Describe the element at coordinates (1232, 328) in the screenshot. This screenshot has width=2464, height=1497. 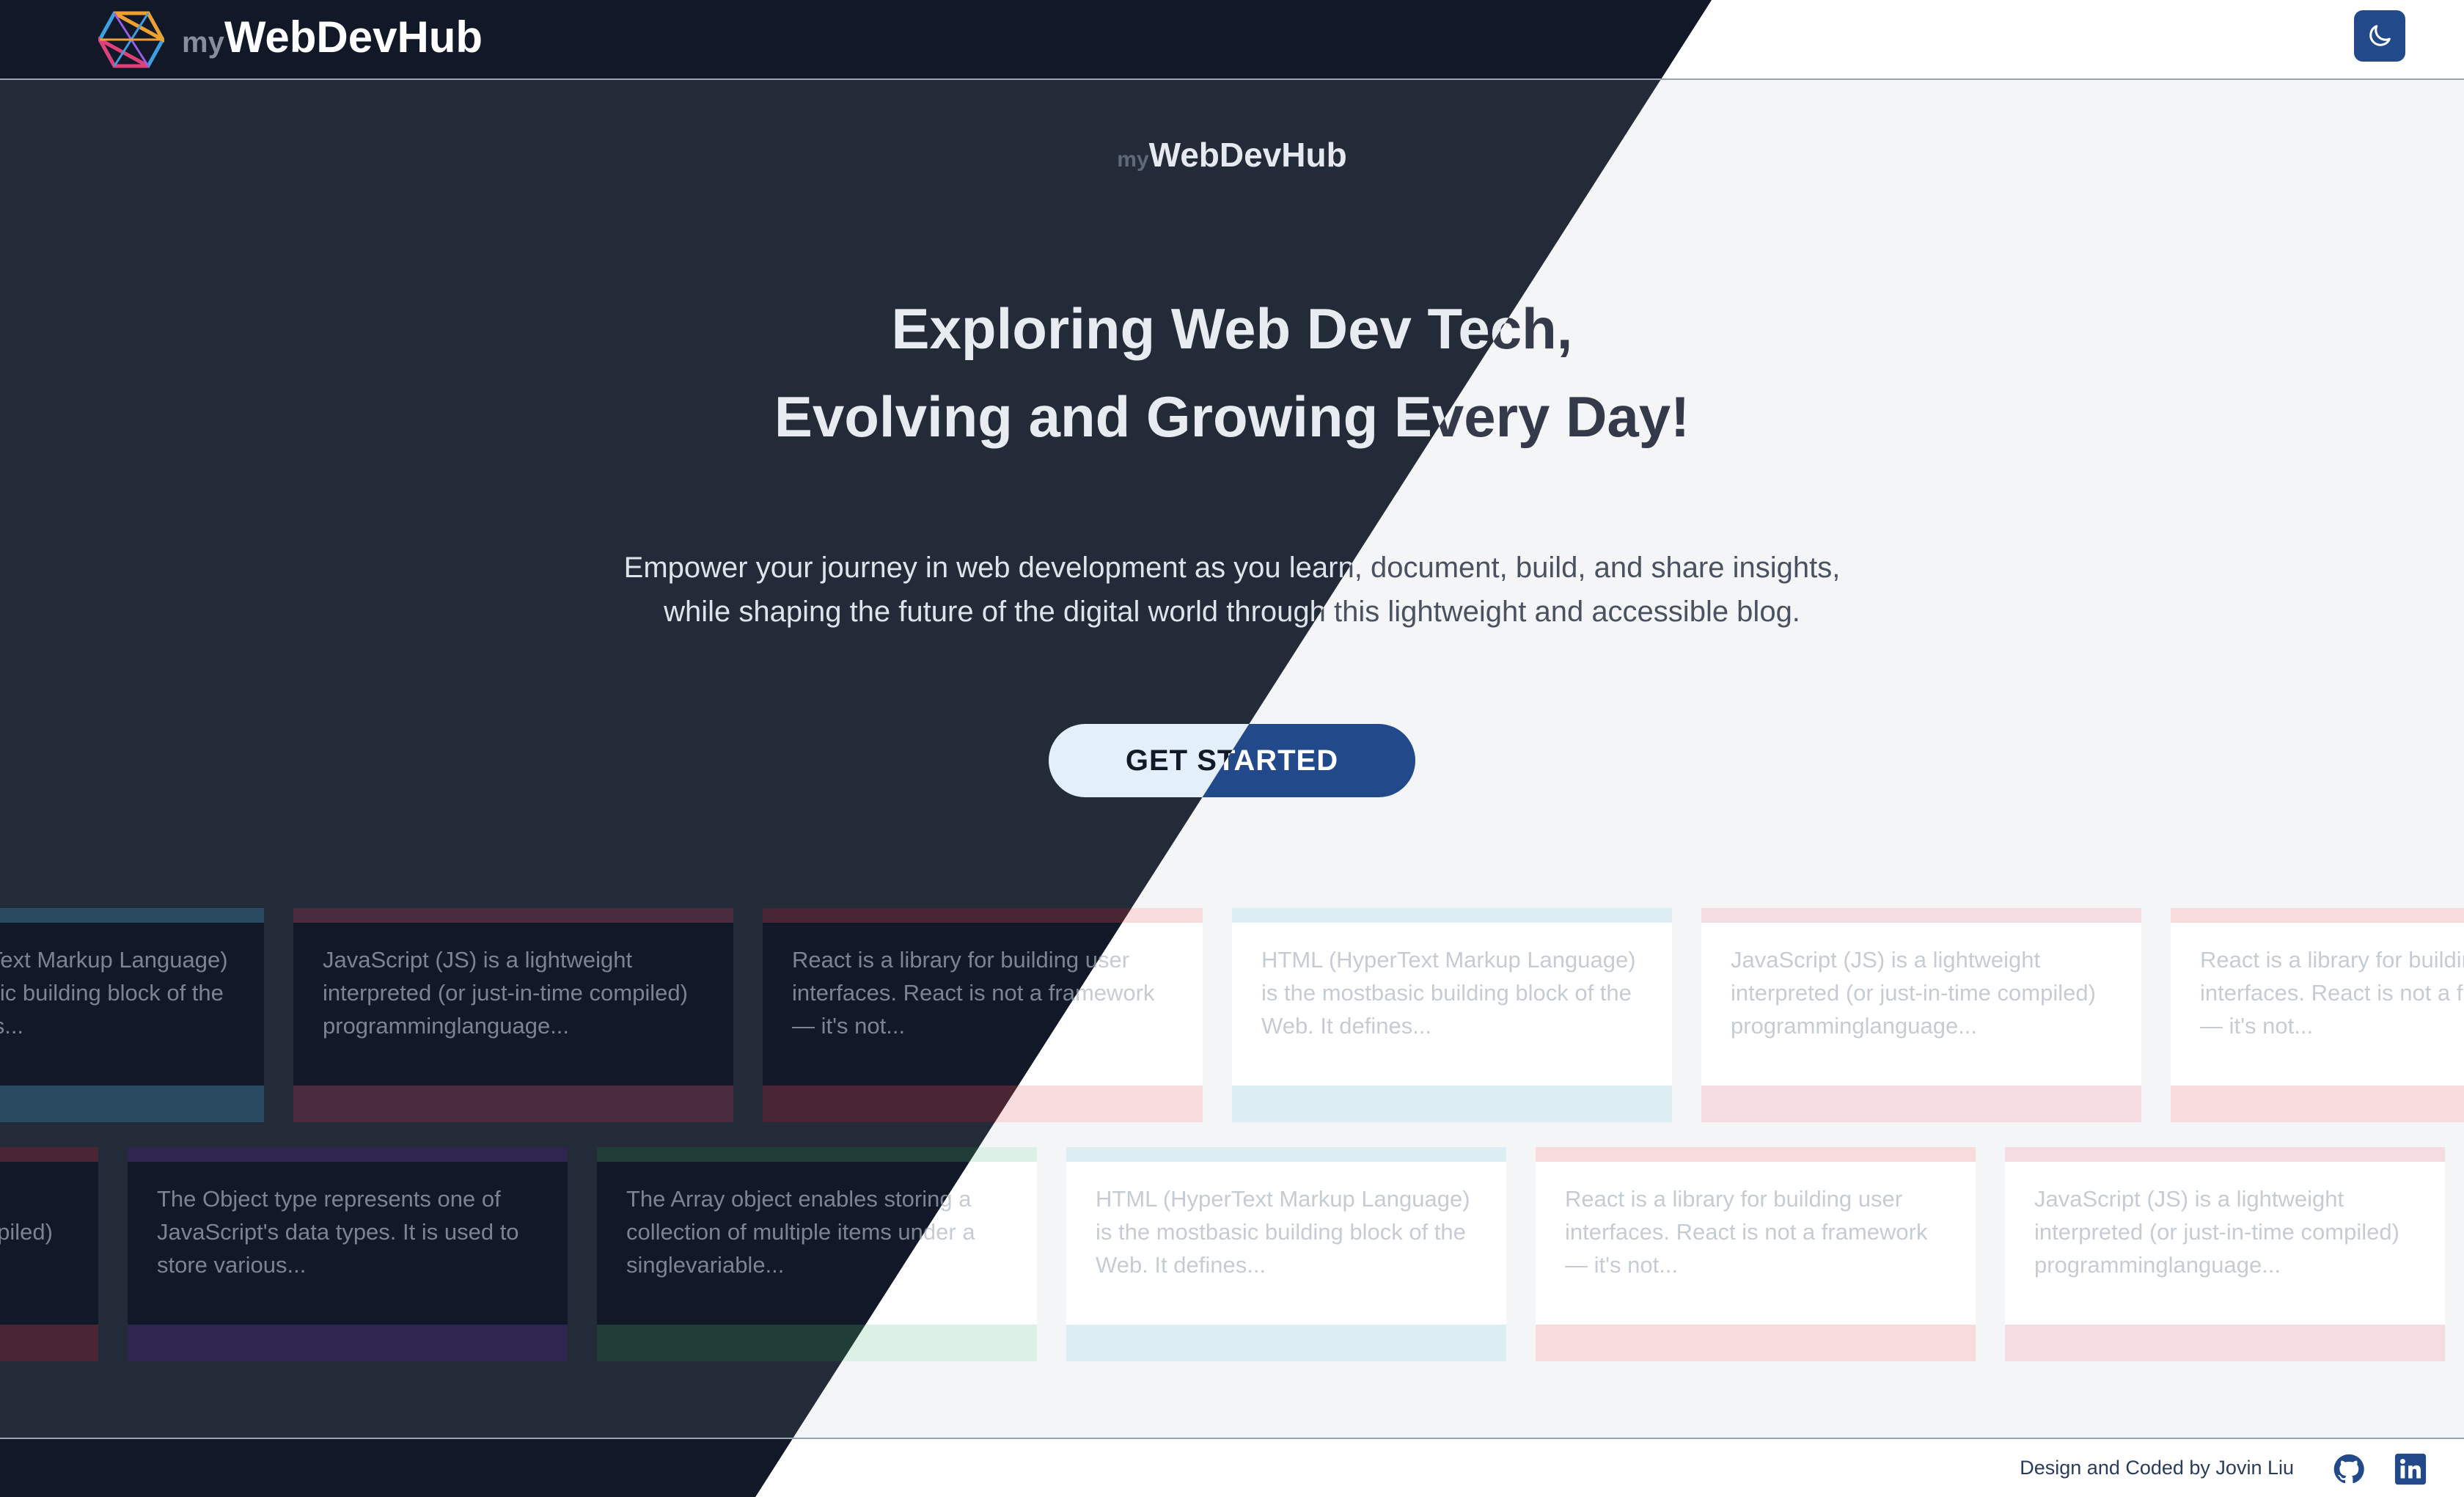
I see `hero-title-line1: Exploring Web Dev Tech,` at that location.